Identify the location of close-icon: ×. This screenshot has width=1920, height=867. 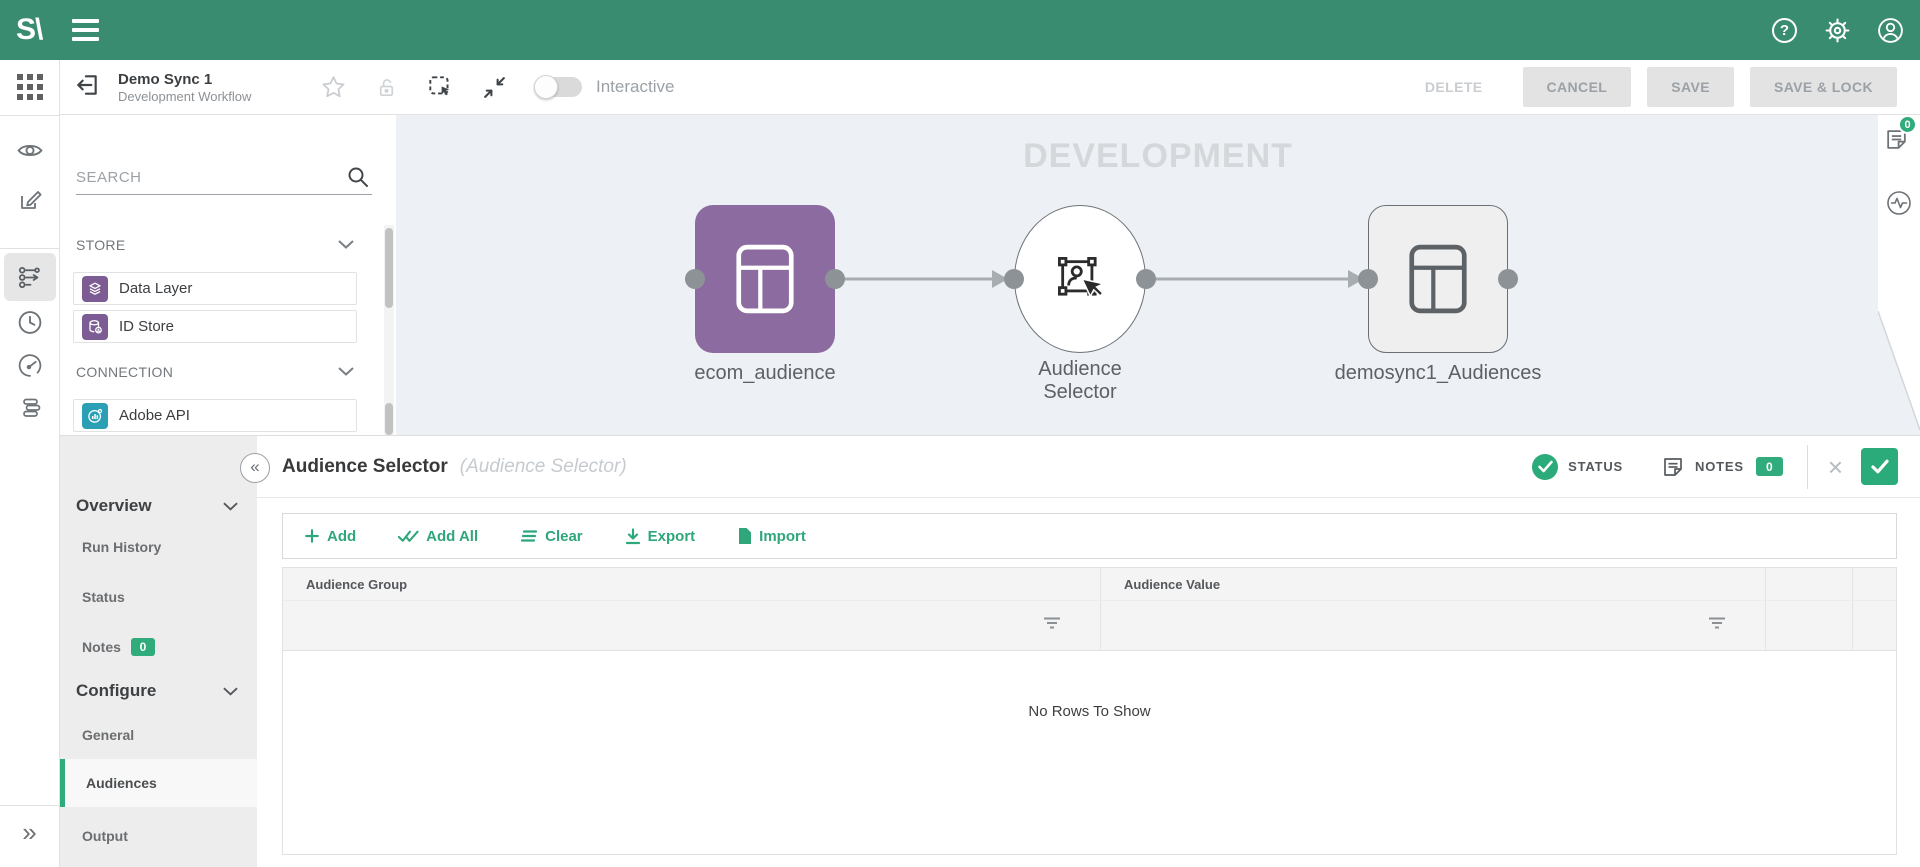
(1835, 467).